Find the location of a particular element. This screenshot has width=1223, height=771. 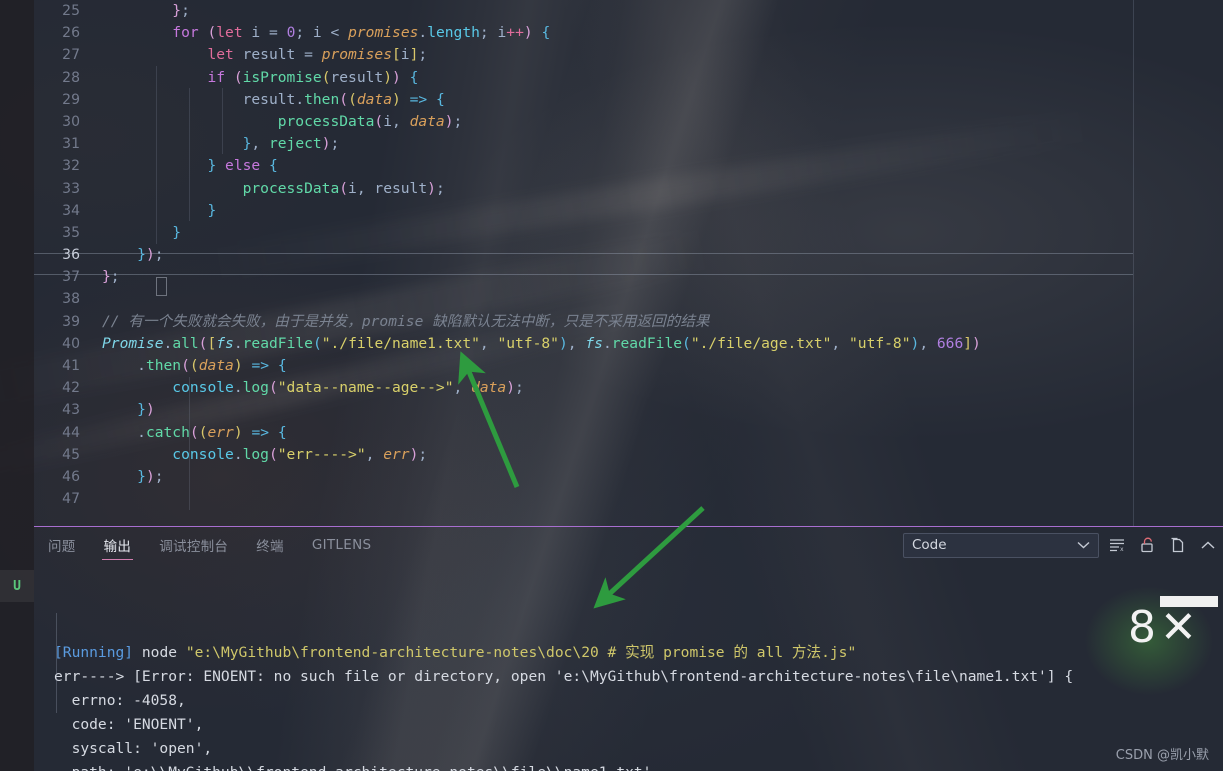

svg-text: x is located at coordinates (1122, 549).